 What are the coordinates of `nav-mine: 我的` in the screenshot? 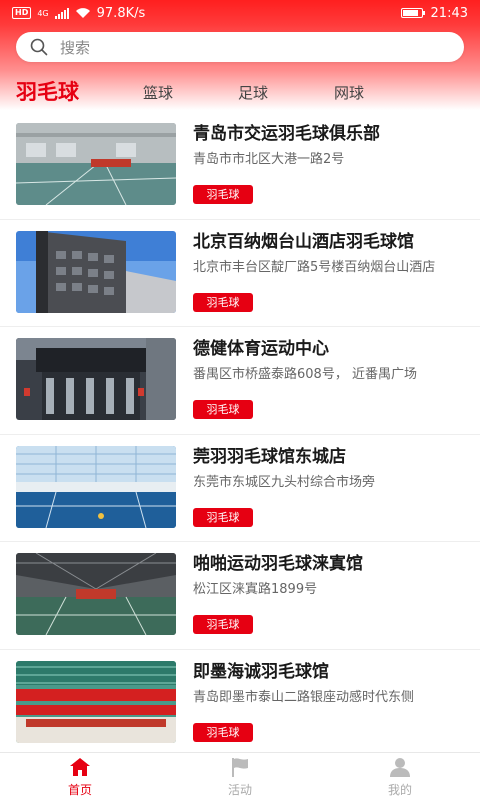 It's located at (400, 776).